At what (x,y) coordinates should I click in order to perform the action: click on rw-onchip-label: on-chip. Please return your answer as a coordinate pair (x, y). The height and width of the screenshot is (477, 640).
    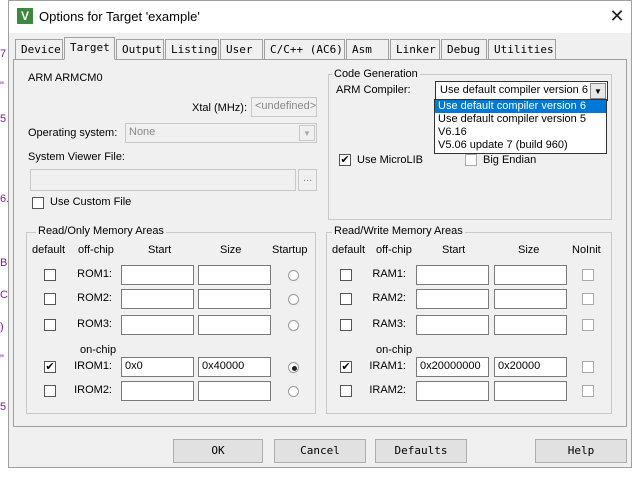
    Looking at the image, I should click on (394, 350).